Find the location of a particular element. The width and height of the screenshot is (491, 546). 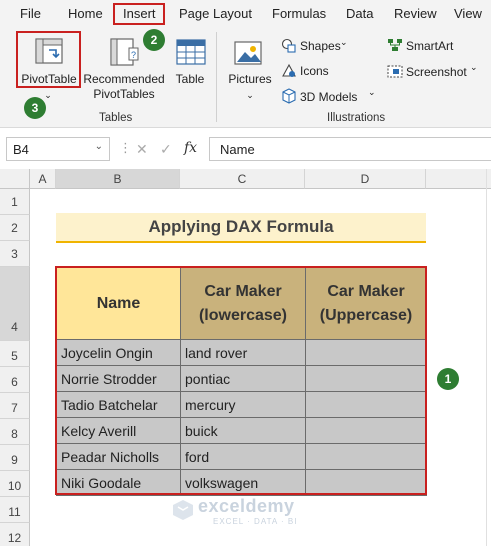

group-tables-label: Tables is located at coordinates (116, 118).